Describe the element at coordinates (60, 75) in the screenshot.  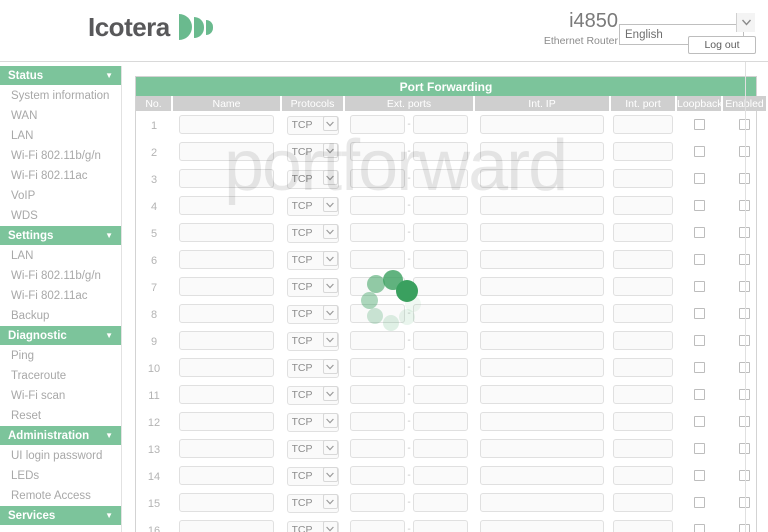
I see `sidebar-group-status: Status ▼` at that location.